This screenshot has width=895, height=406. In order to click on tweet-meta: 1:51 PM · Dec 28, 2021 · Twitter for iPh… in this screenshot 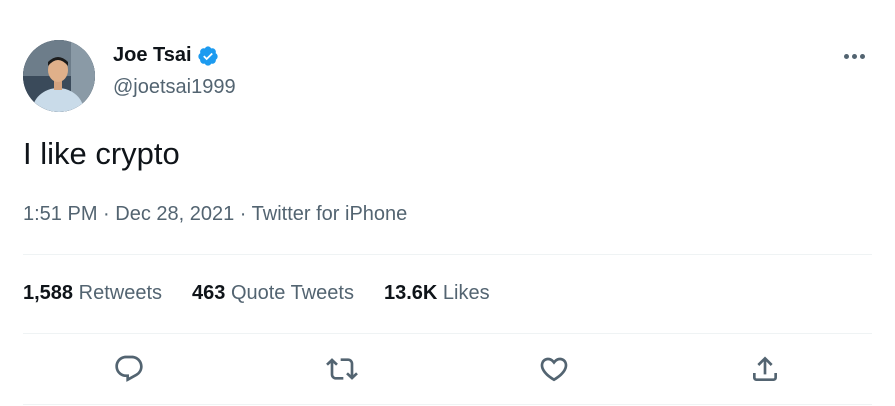, I will do `click(215, 214)`.